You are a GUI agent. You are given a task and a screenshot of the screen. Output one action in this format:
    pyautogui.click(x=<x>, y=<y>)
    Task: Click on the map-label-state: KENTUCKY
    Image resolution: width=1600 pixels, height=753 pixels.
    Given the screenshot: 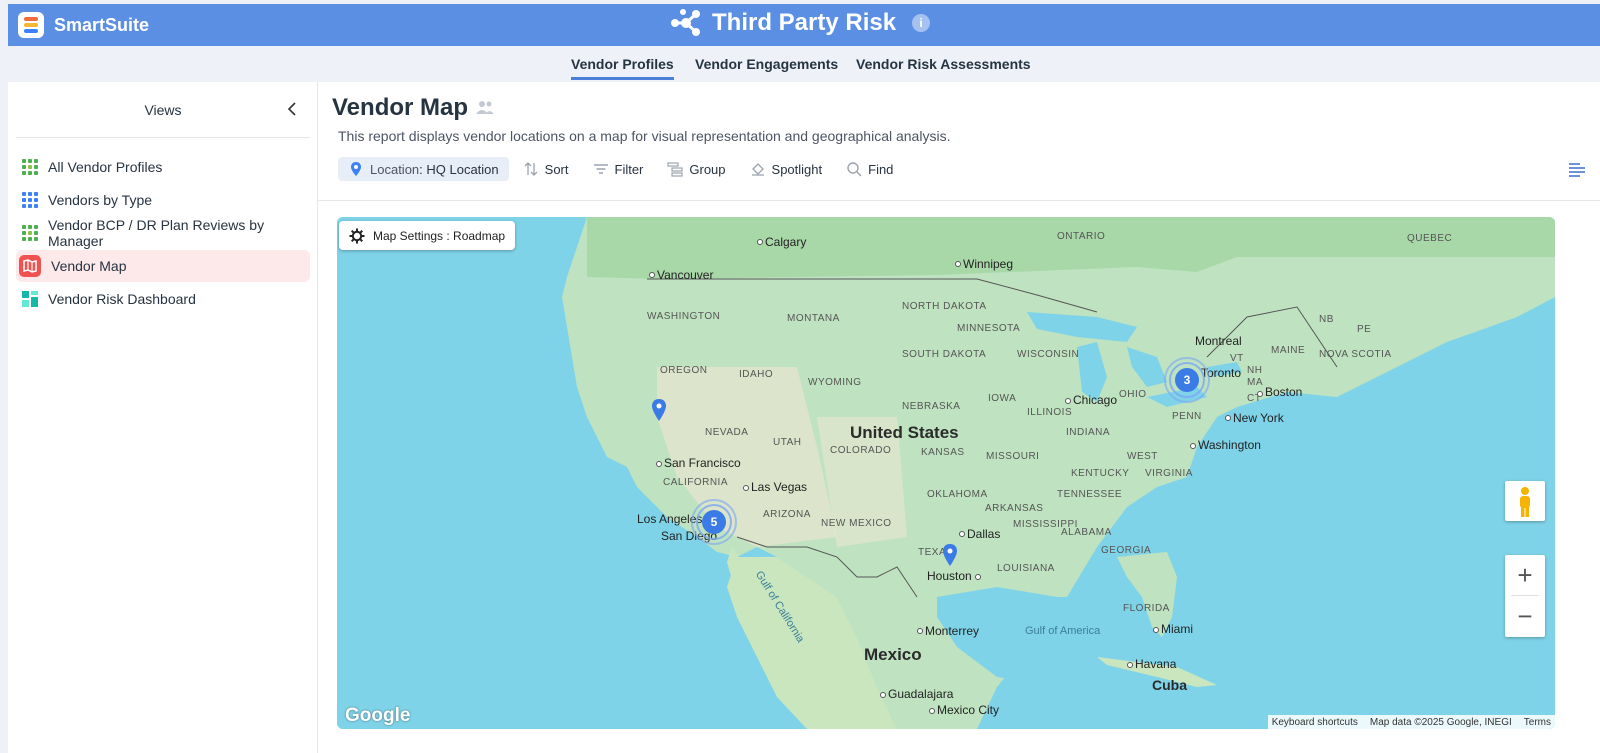 What is the action you would take?
    pyautogui.click(x=1100, y=473)
    